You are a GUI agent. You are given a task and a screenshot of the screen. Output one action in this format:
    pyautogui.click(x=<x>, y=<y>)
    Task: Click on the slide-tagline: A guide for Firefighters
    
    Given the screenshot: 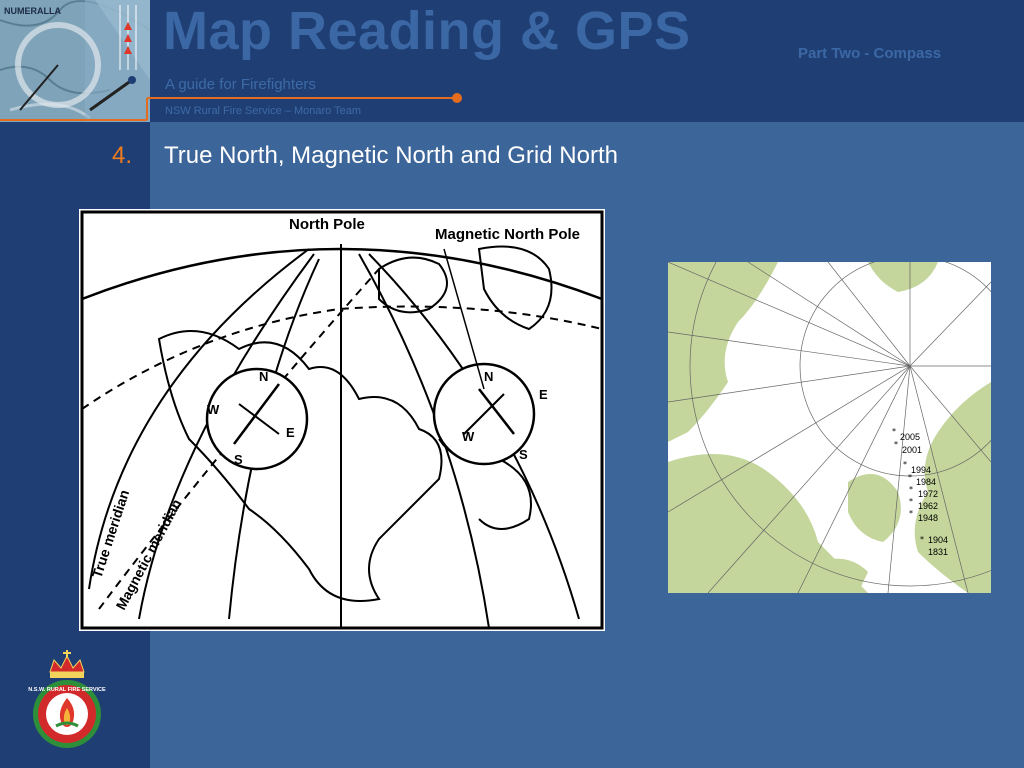 What is the action you would take?
    pyautogui.click(x=240, y=84)
    